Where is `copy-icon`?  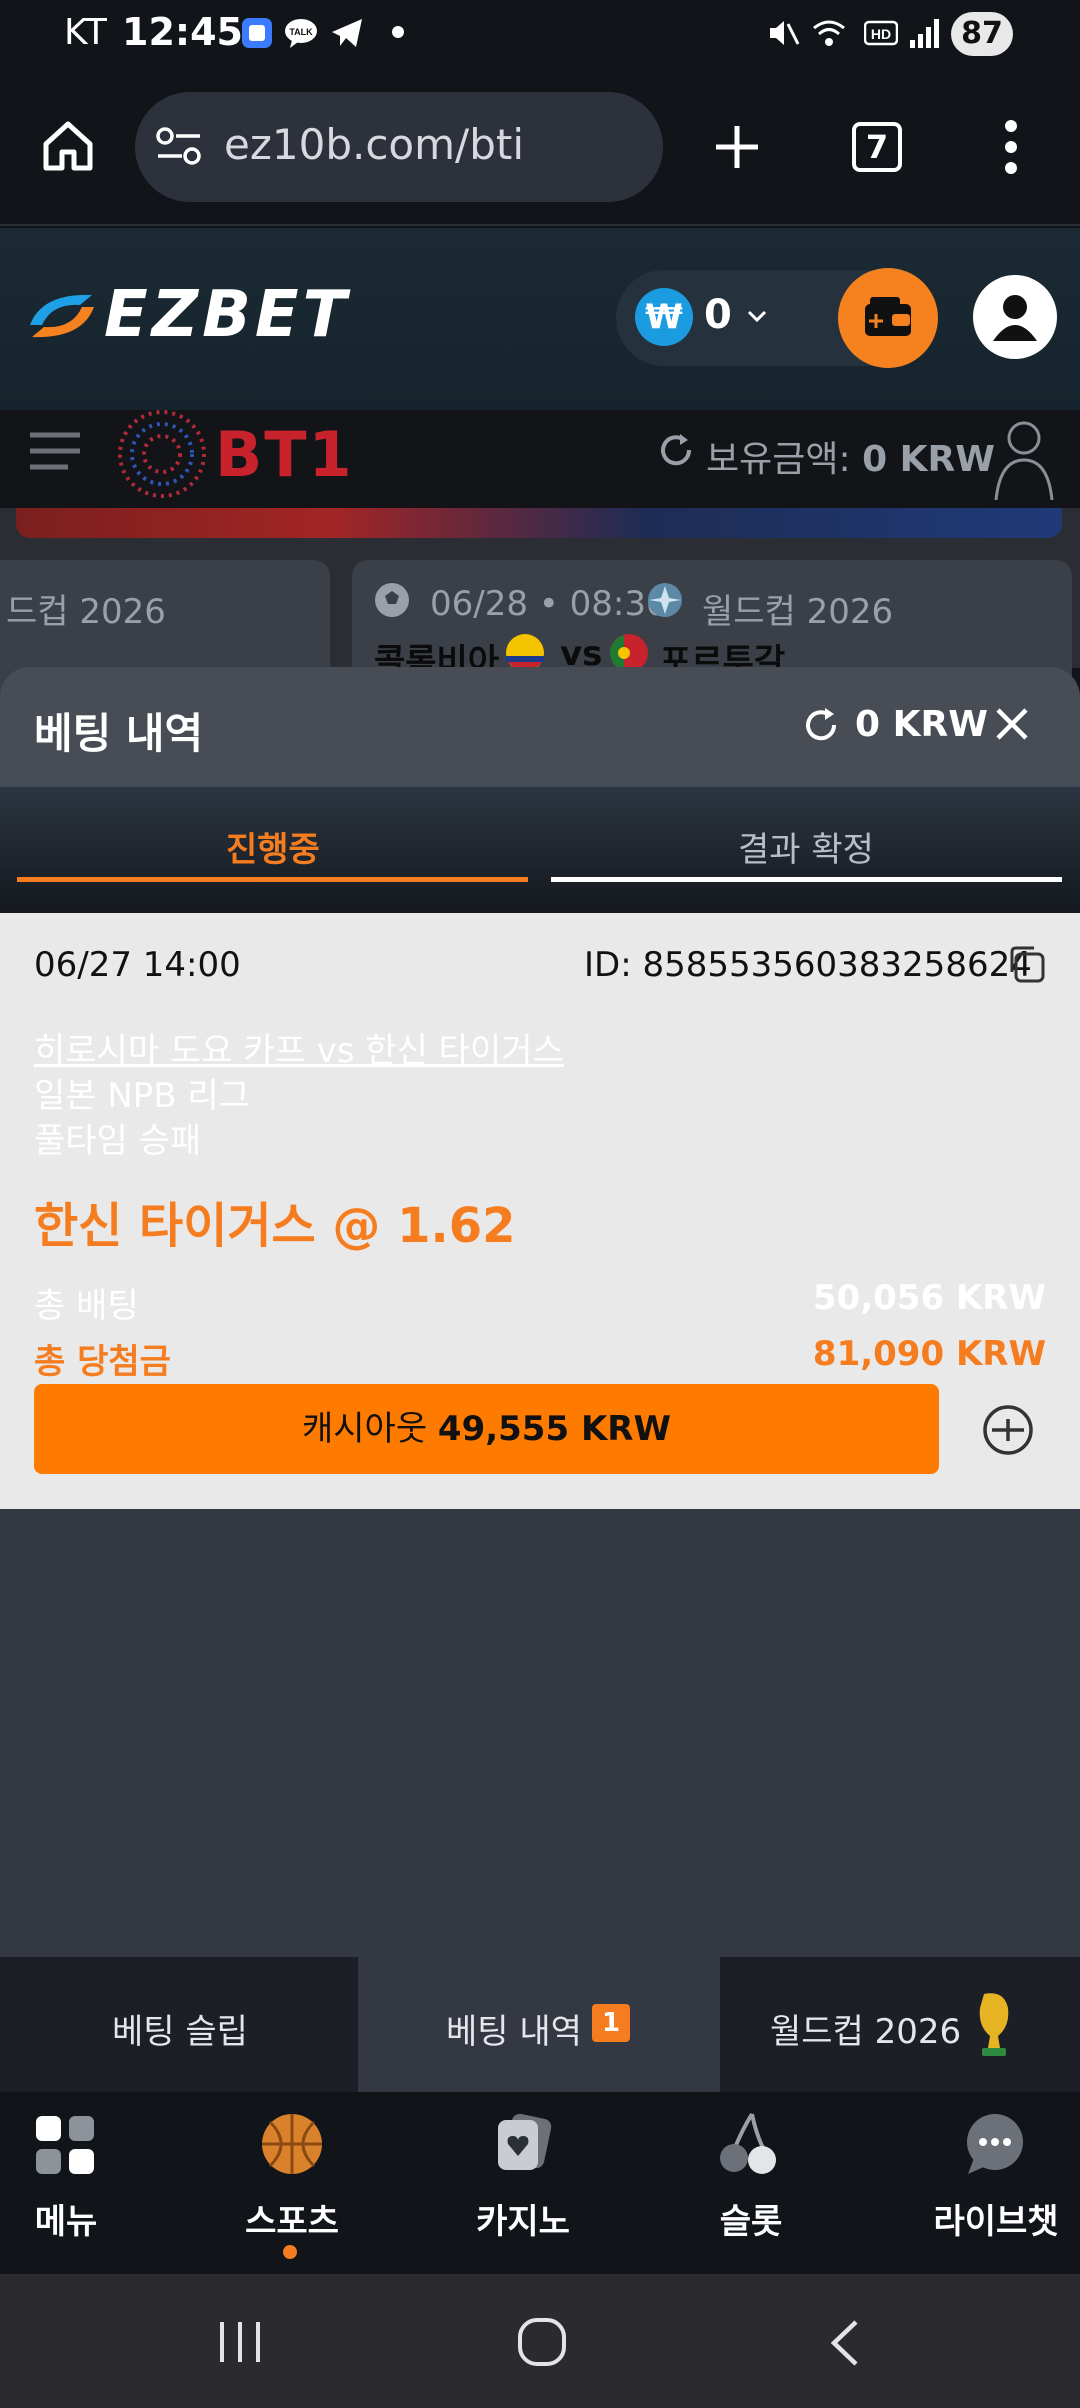 copy-icon is located at coordinates (1026, 964).